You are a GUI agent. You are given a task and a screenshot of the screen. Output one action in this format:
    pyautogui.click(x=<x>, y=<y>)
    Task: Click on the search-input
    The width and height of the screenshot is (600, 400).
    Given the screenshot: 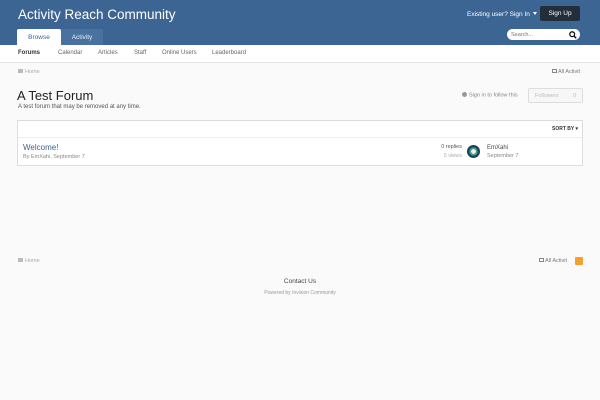 What is the action you would take?
    pyautogui.click(x=538, y=34)
    